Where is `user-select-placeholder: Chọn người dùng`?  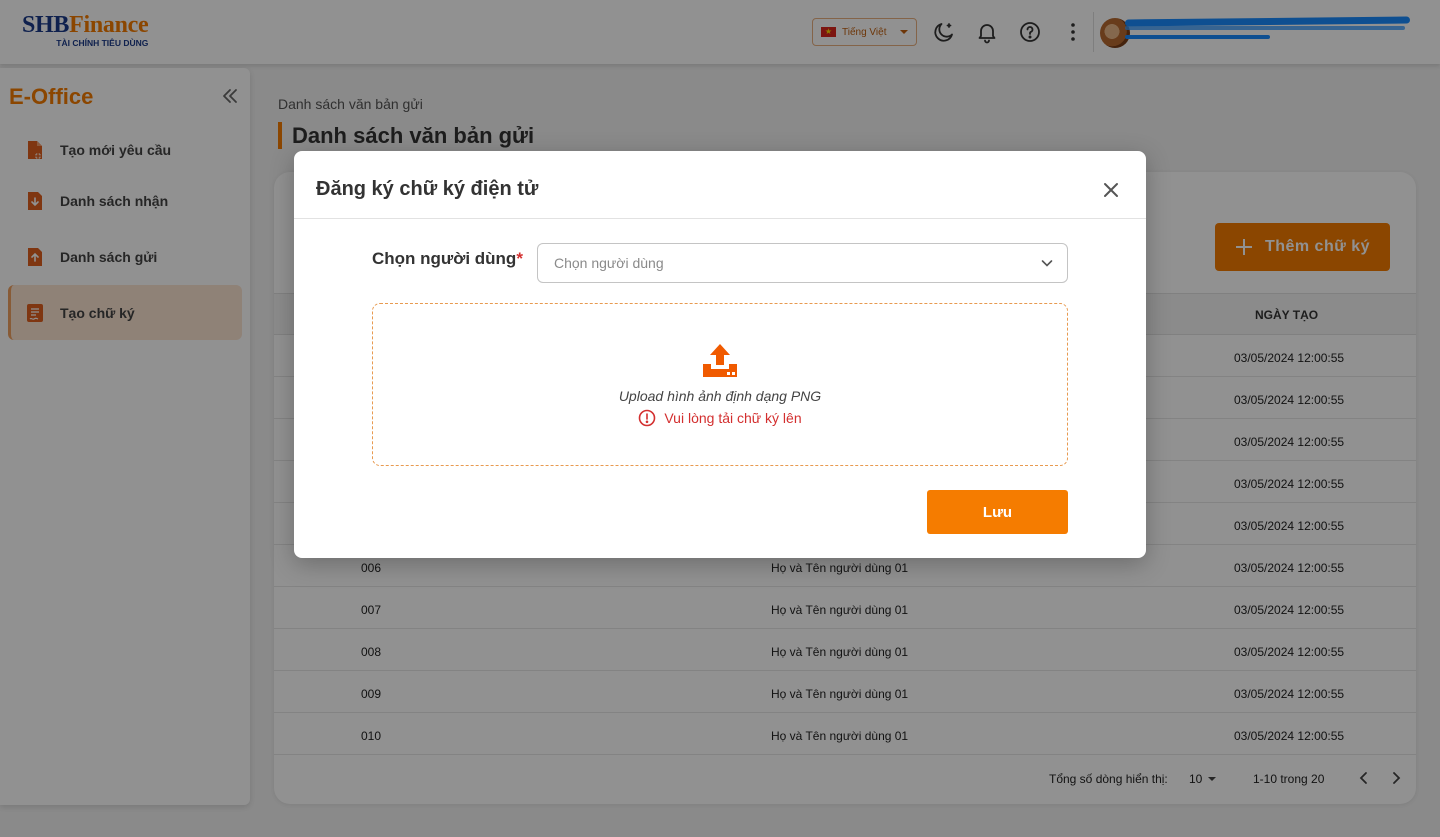
user-select-placeholder: Chọn người dùng is located at coordinates (609, 263).